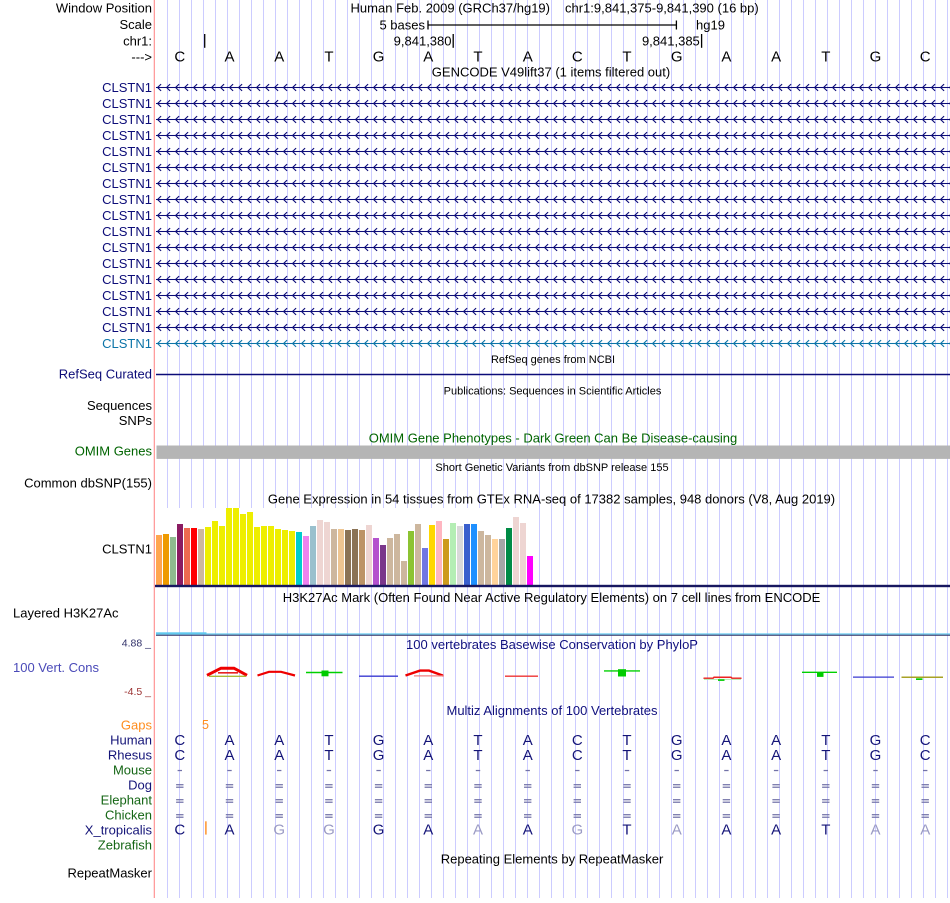  What do you see at coordinates (552, 710) in the screenshot?
I see `svg-text:Multiz Alignments of 100 Verte: Multiz Alignments of 100 Vertebrates` at bounding box center [552, 710].